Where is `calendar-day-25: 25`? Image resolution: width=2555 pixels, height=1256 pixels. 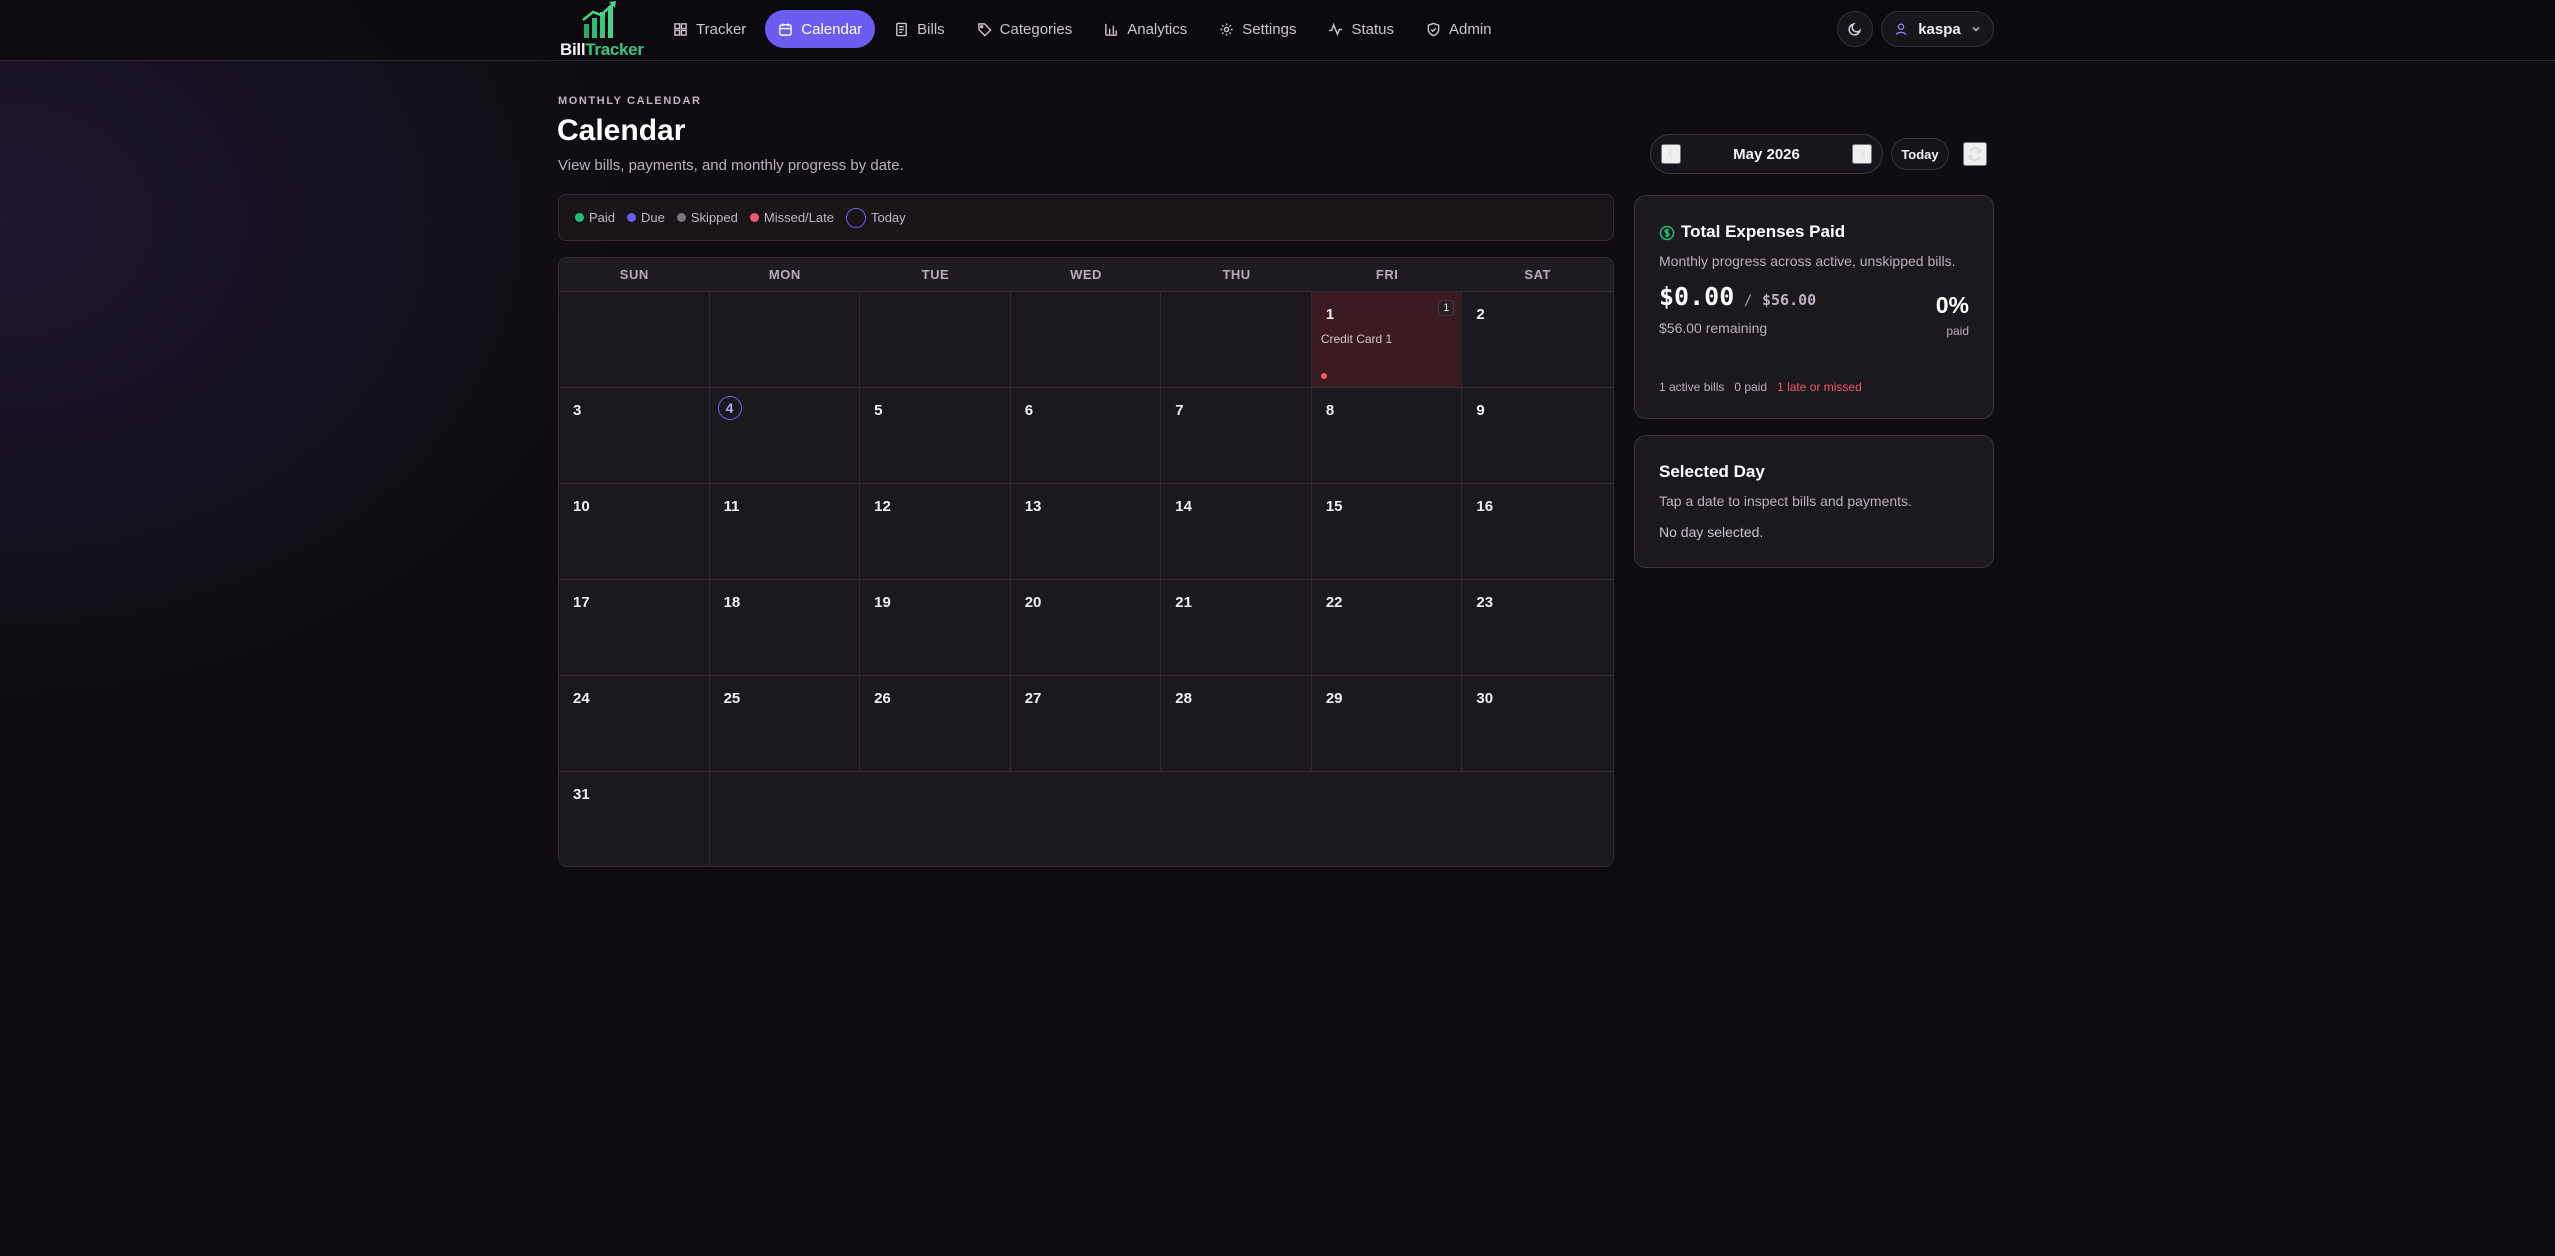
calendar-day-25: 25 is located at coordinates (785, 724).